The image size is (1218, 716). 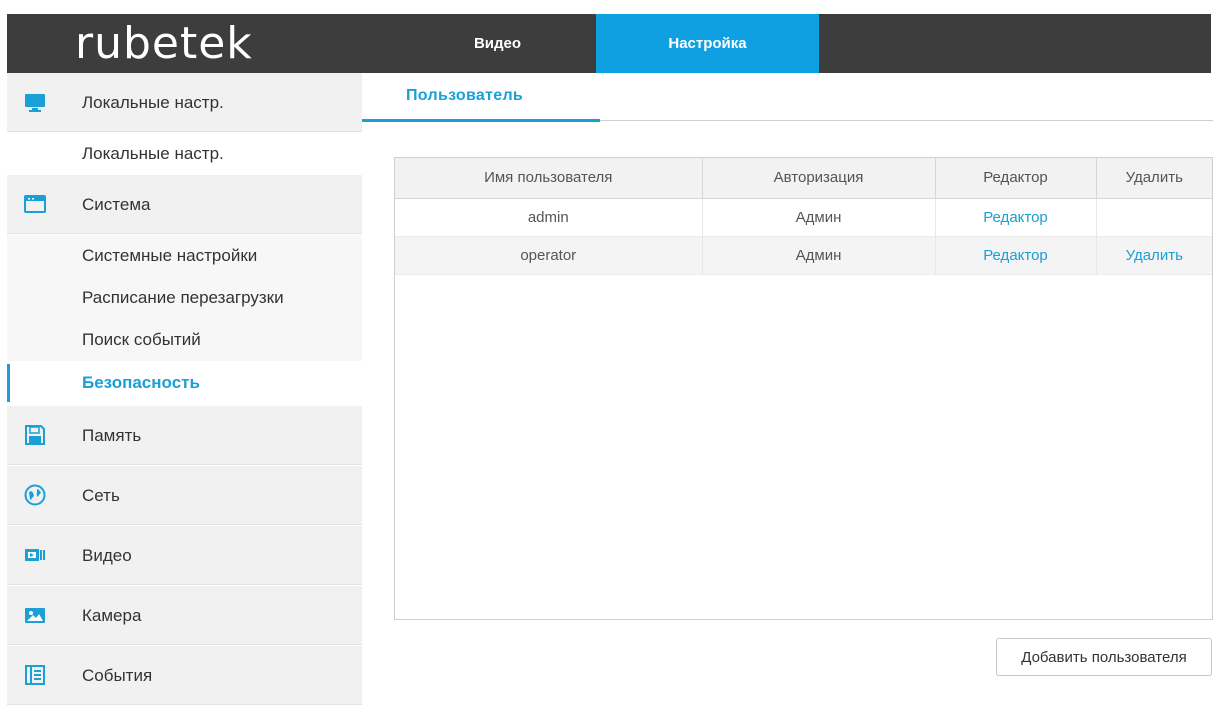 I want to click on top-bar: rubetek Видео Настройка, so click(x=609, y=43).